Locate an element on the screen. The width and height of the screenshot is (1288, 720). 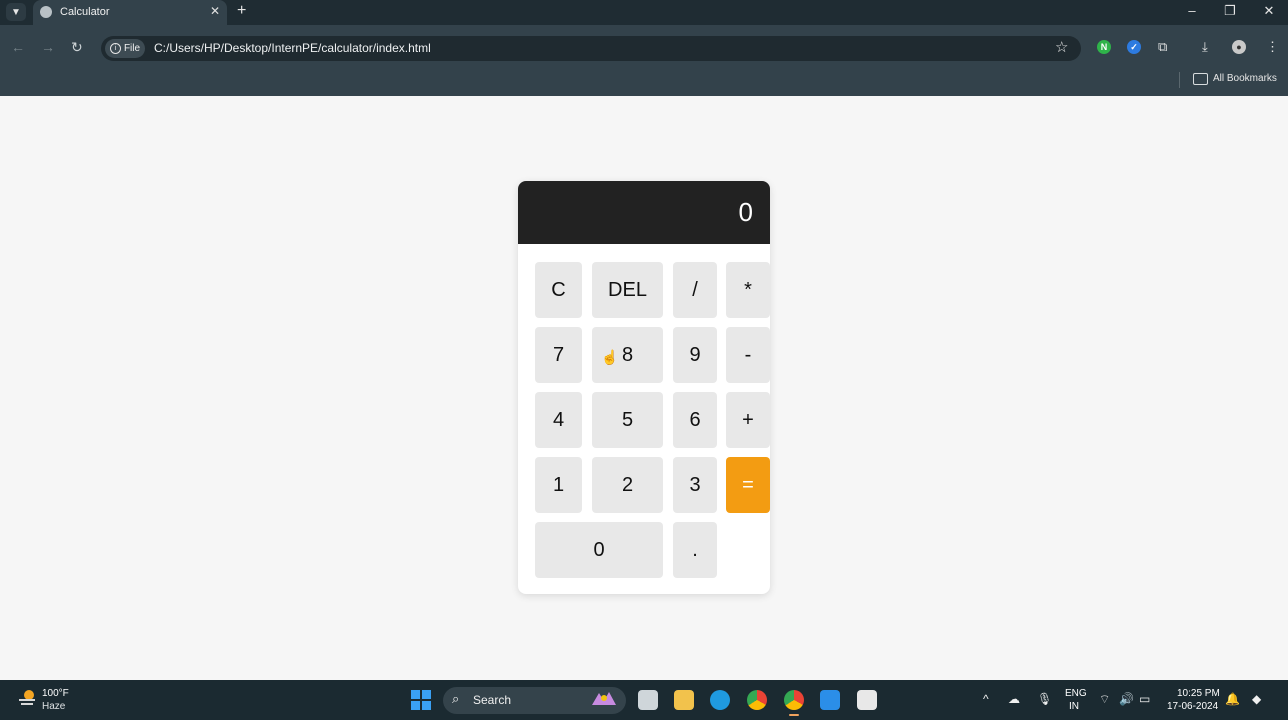
download-icon: ⤓ is located at coordinates (1205, 47).